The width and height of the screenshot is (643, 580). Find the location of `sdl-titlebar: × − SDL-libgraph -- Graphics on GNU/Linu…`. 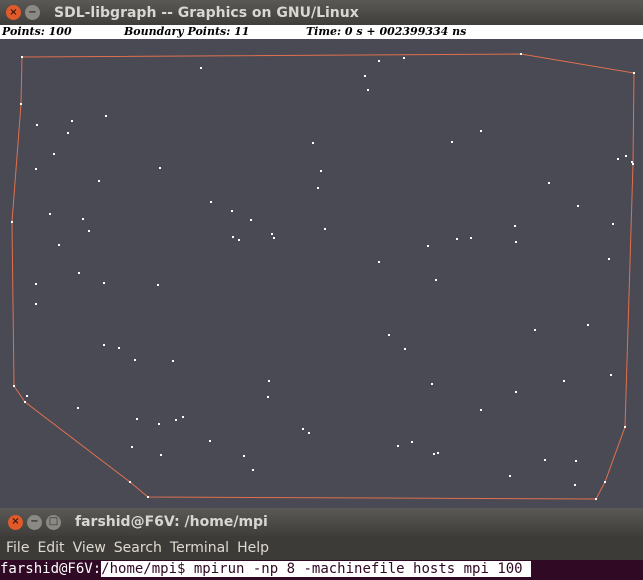

sdl-titlebar: × − SDL-libgraph -- Graphics on GNU/Linu… is located at coordinates (321, 12).